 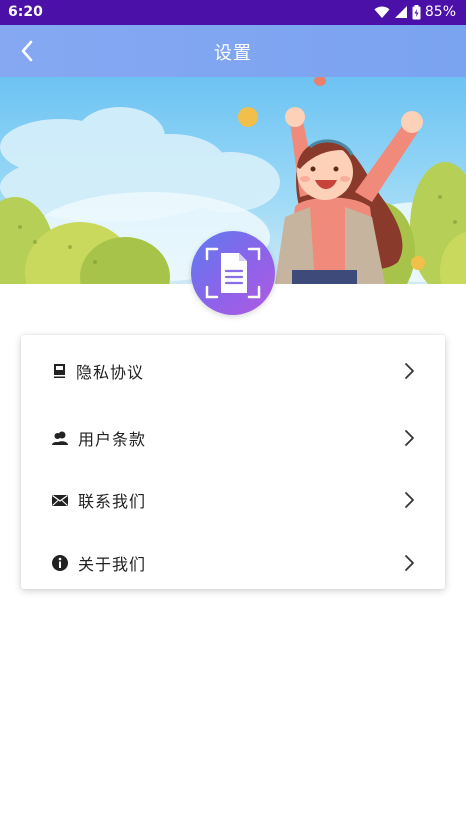 I want to click on wifi-icon, so click(x=382, y=12).